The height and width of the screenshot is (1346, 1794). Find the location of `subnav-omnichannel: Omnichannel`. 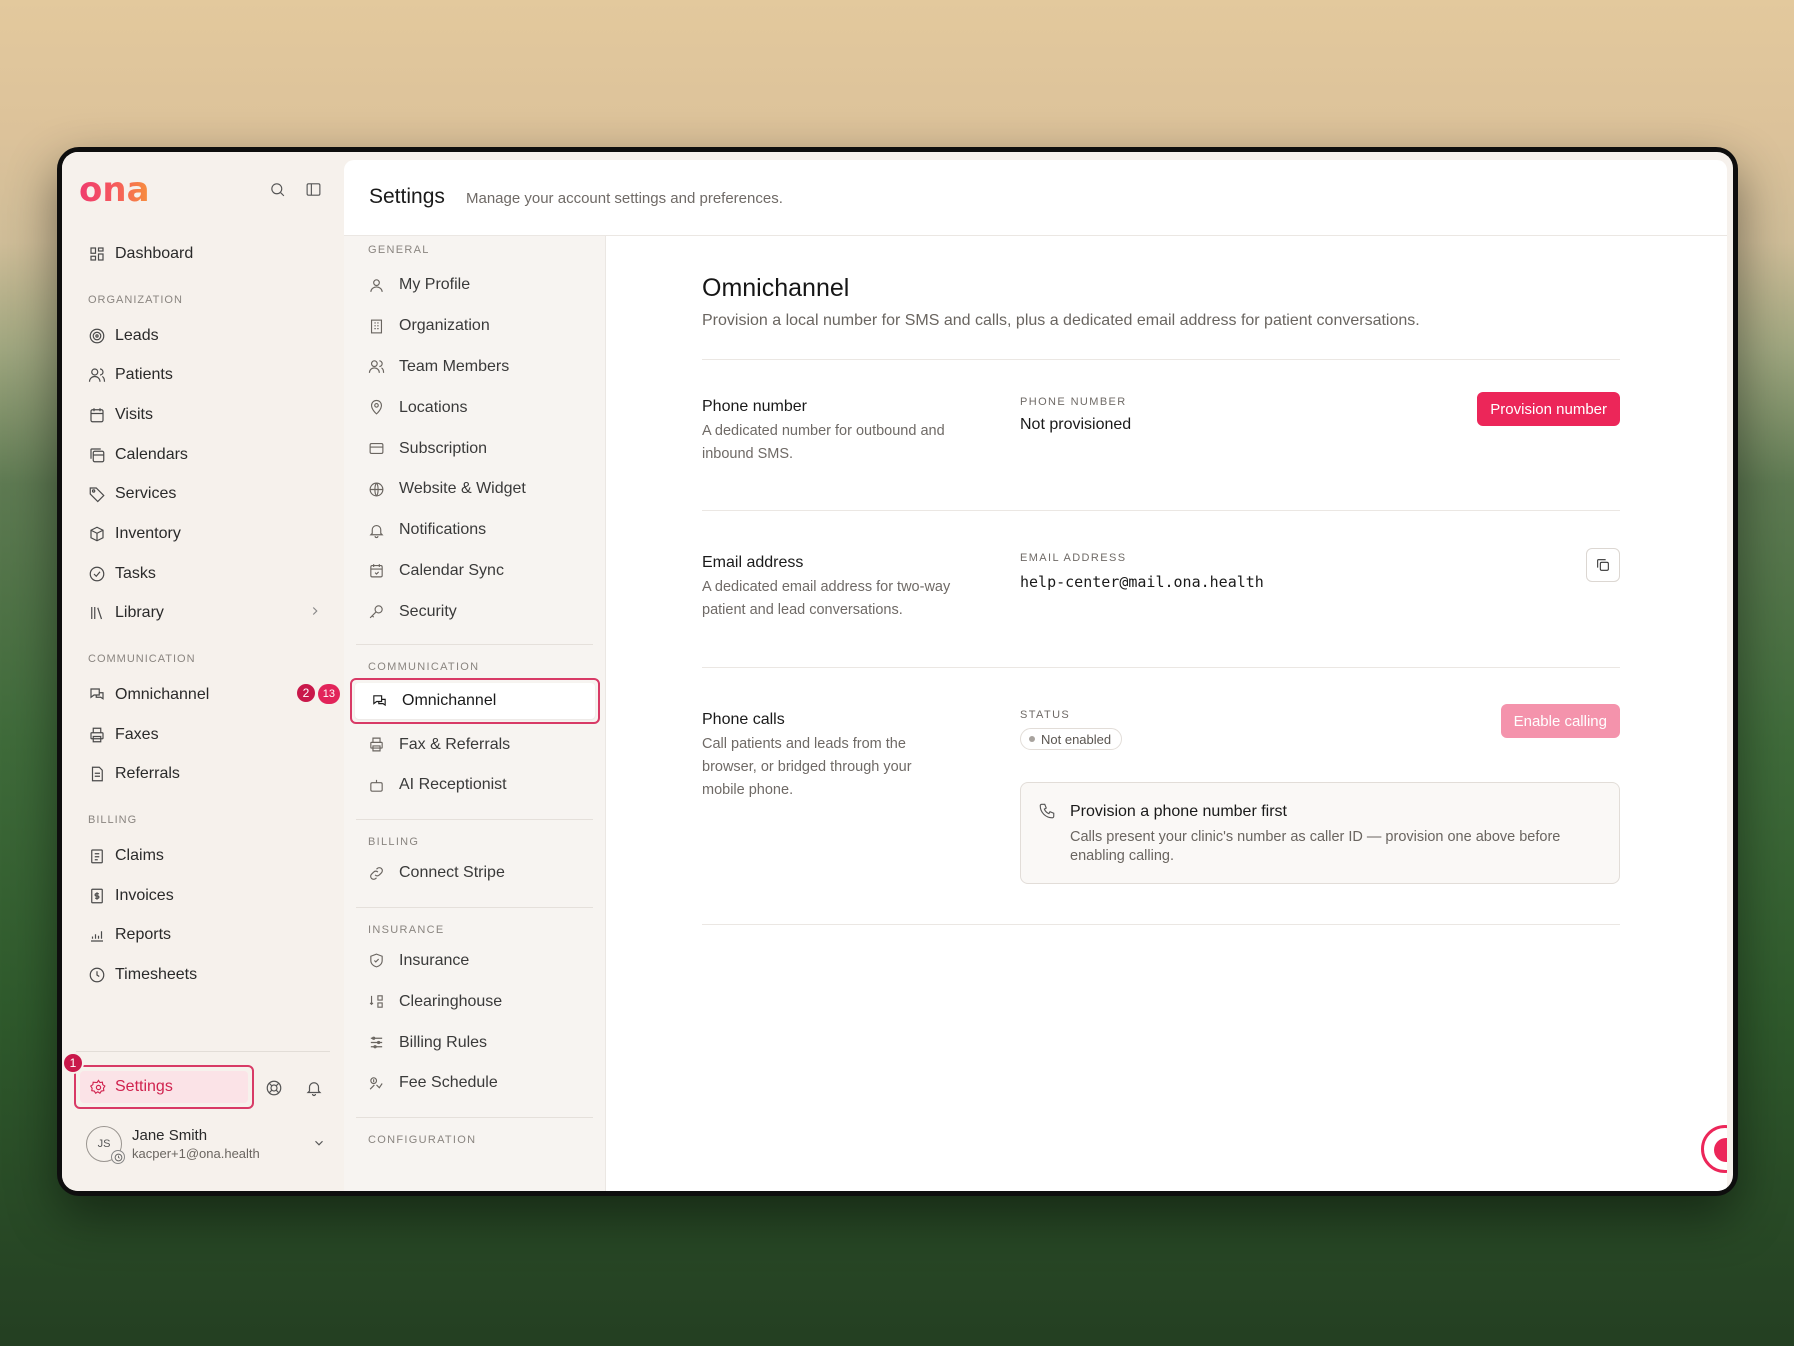

subnav-omnichannel: Omnichannel is located at coordinates (475, 701).